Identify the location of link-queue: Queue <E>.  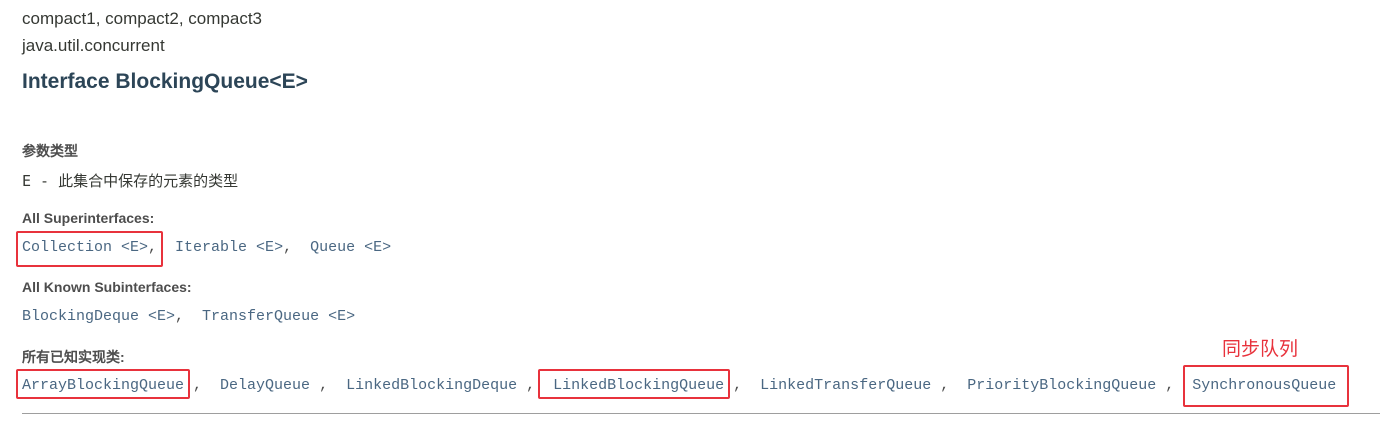
(350, 247).